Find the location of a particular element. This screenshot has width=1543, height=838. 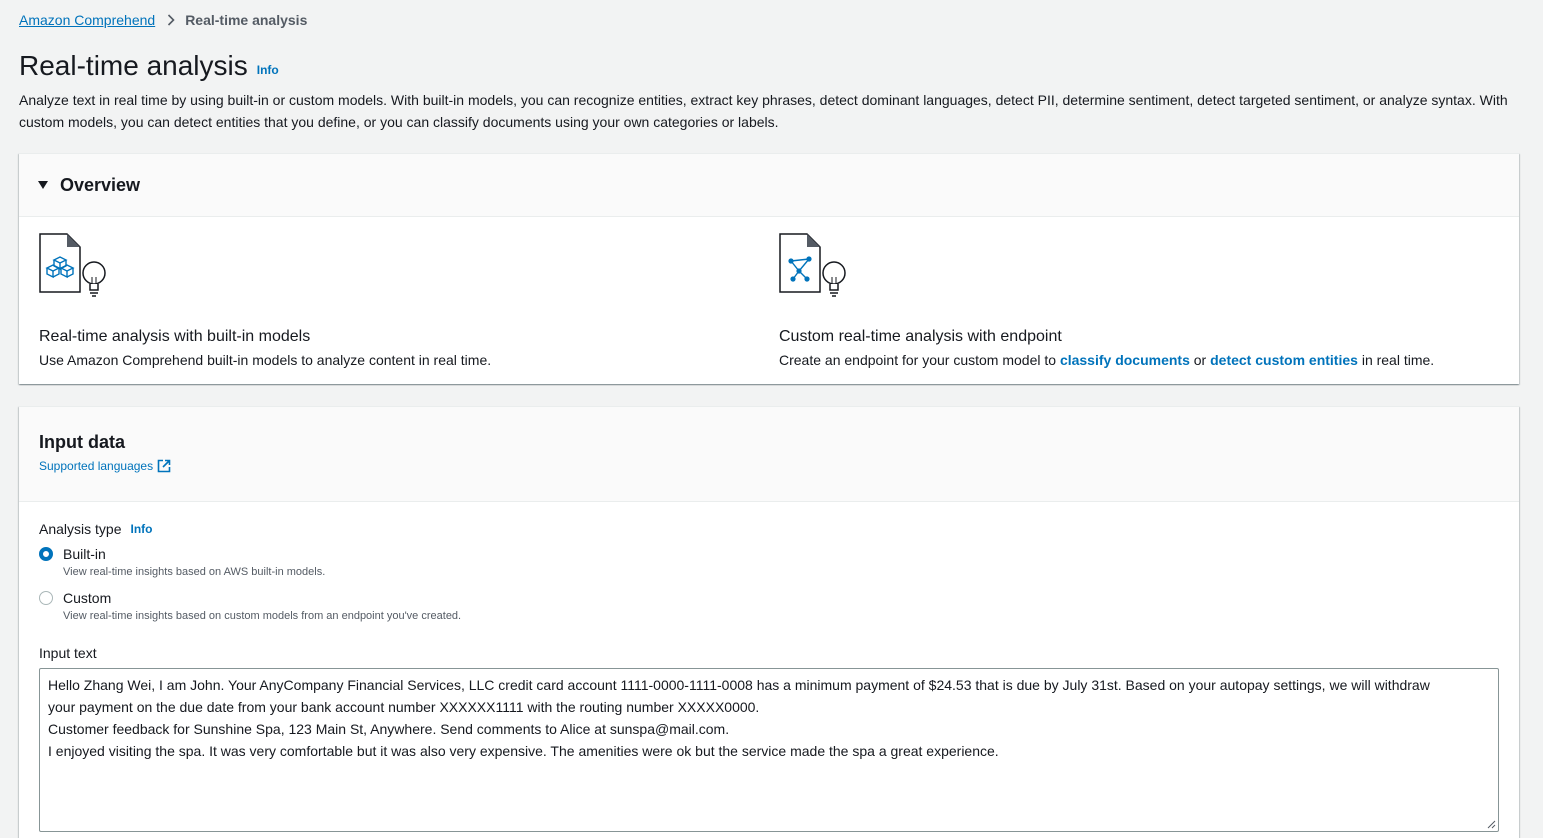

analysis-type-info-link: Info is located at coordinates (141, 529).